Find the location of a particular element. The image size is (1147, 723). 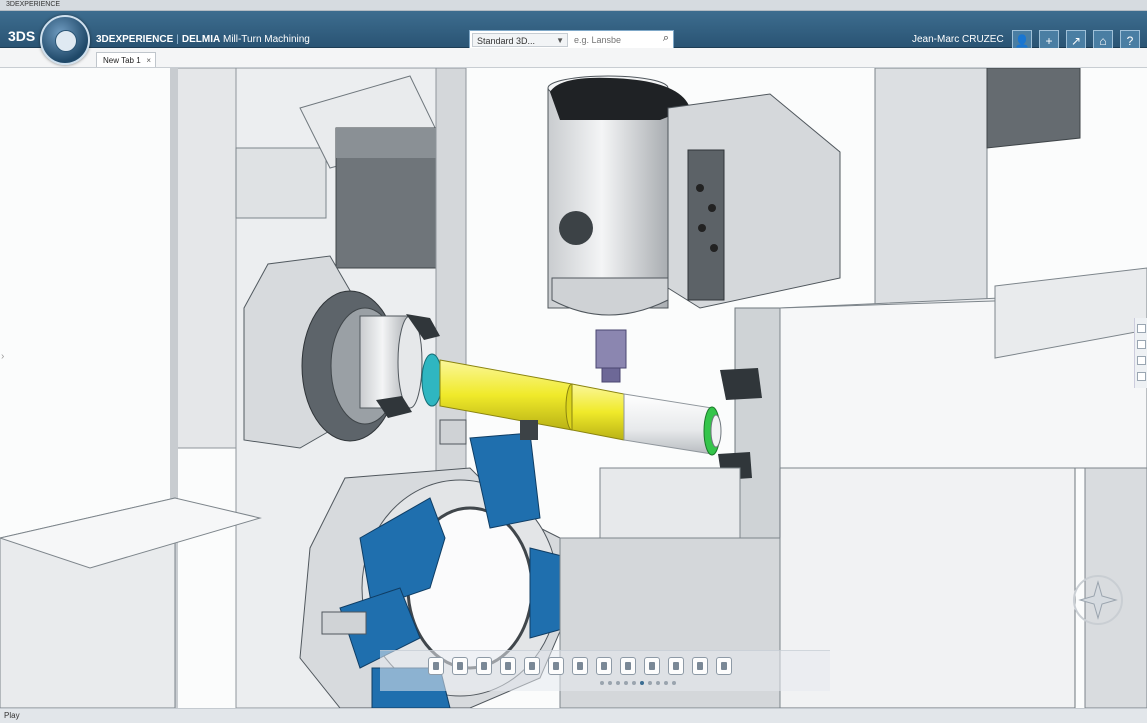

search-icon: ⌕ is located at coordinates (666, 38).